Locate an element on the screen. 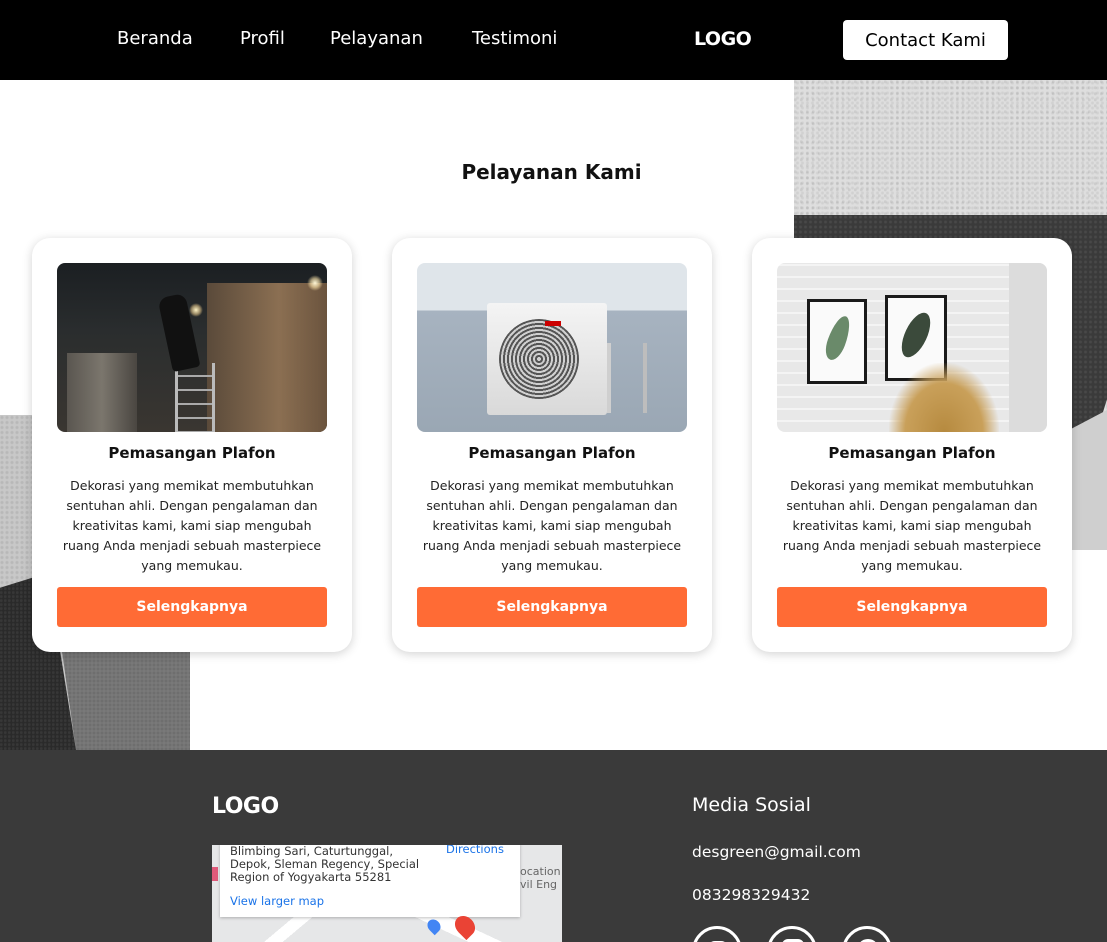  contact-button: Contact Kami is located at coordinates (925, 40).